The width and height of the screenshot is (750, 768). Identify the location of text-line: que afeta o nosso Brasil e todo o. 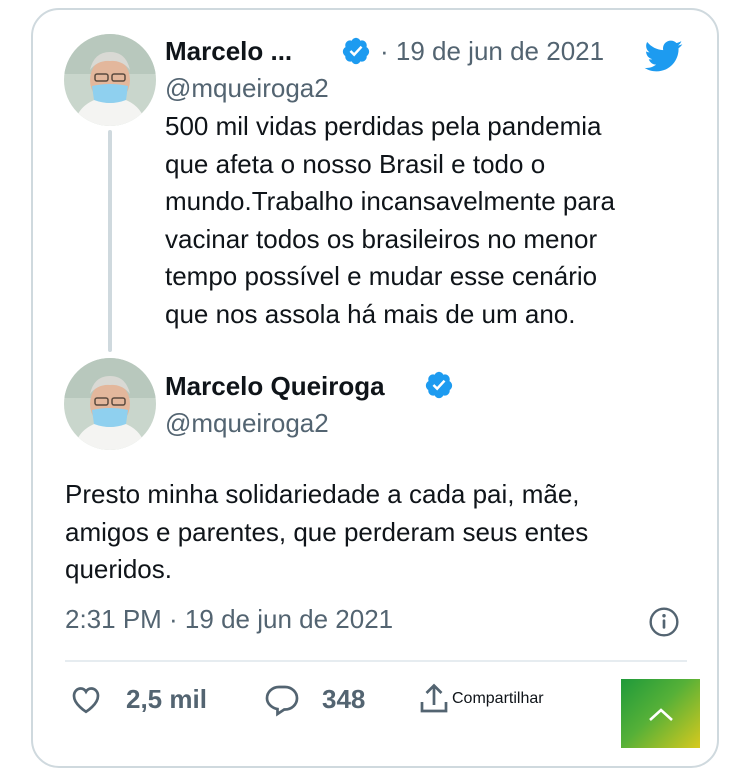
(355, 163).